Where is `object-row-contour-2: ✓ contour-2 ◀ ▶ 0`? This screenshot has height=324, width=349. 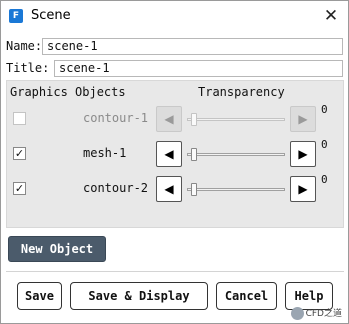
object-row-contour-2: ✓ contour-2 ◀ ▶ 0 is located at coordinates (175, 188).